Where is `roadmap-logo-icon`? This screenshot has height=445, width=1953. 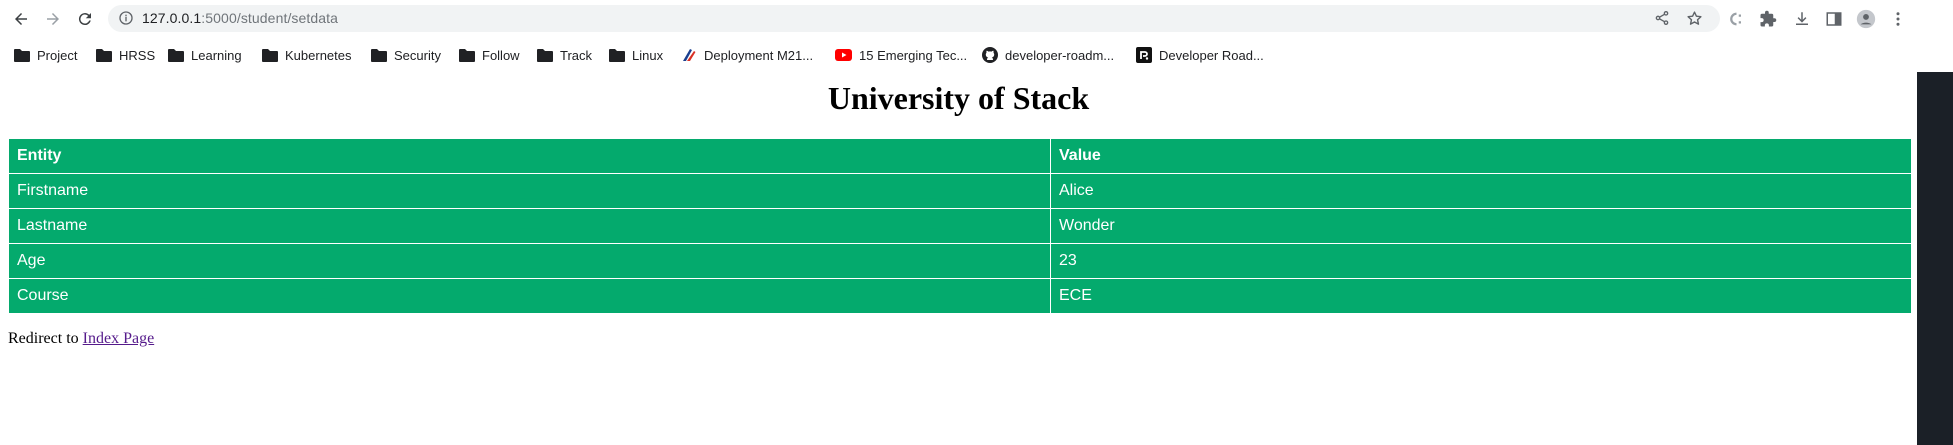 roadmap-logo-icon is located at coordinates (1144, 55).